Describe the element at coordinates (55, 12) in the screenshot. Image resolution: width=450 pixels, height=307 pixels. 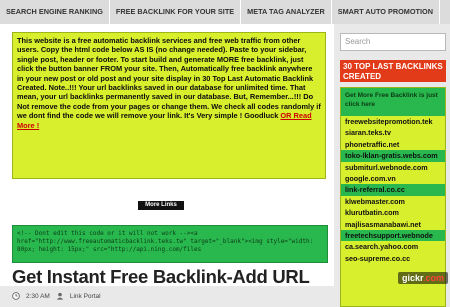
I see `nav-search-engine-ranking: SEARCH ENGINE RANKING` at that location.